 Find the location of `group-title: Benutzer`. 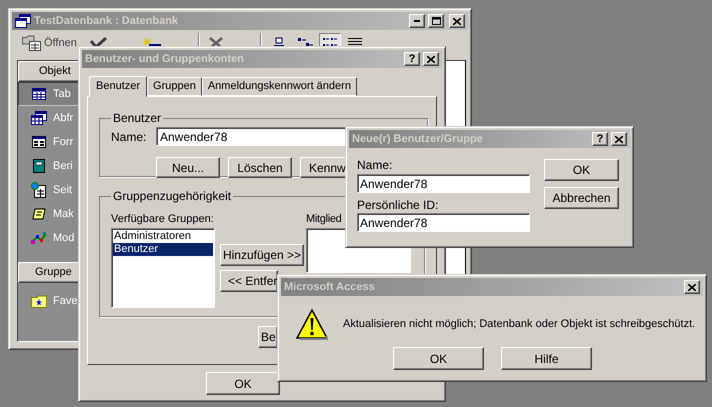

group-title: Benutzer is located at coordinates (137, 118).